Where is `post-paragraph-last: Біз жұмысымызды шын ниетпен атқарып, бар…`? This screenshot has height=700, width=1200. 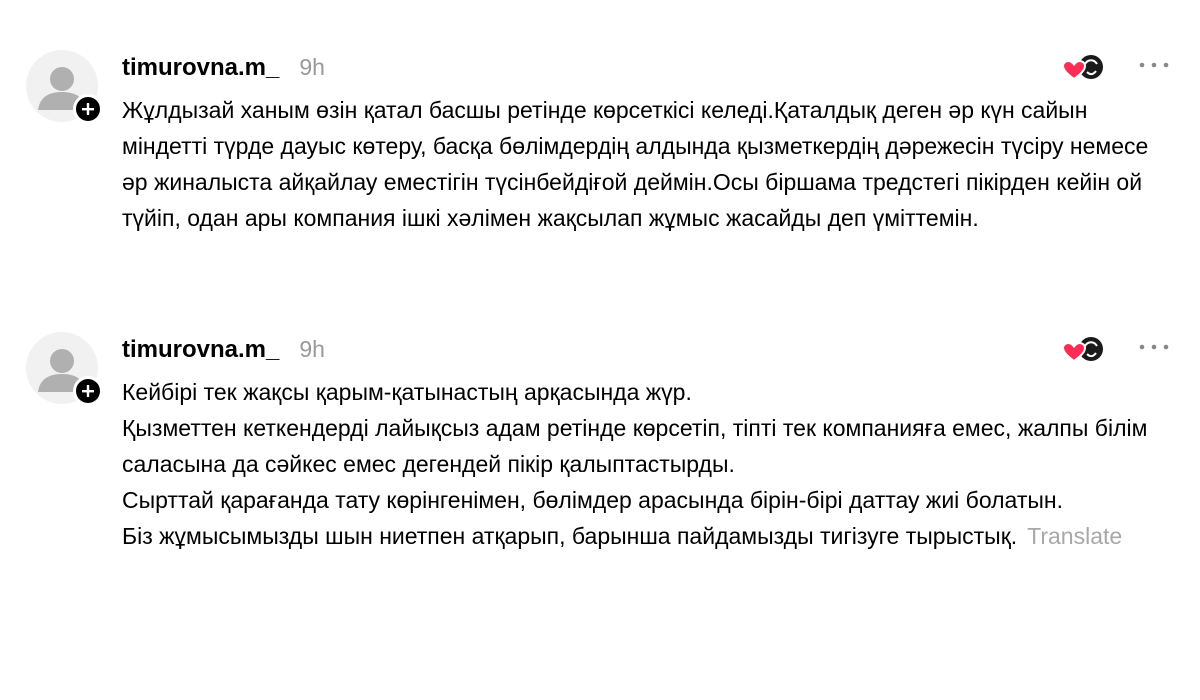
post-paragraph-last: Біз жұмысымызды шын ниетпен атқарып, бар… is located at coordinates (647, 536).